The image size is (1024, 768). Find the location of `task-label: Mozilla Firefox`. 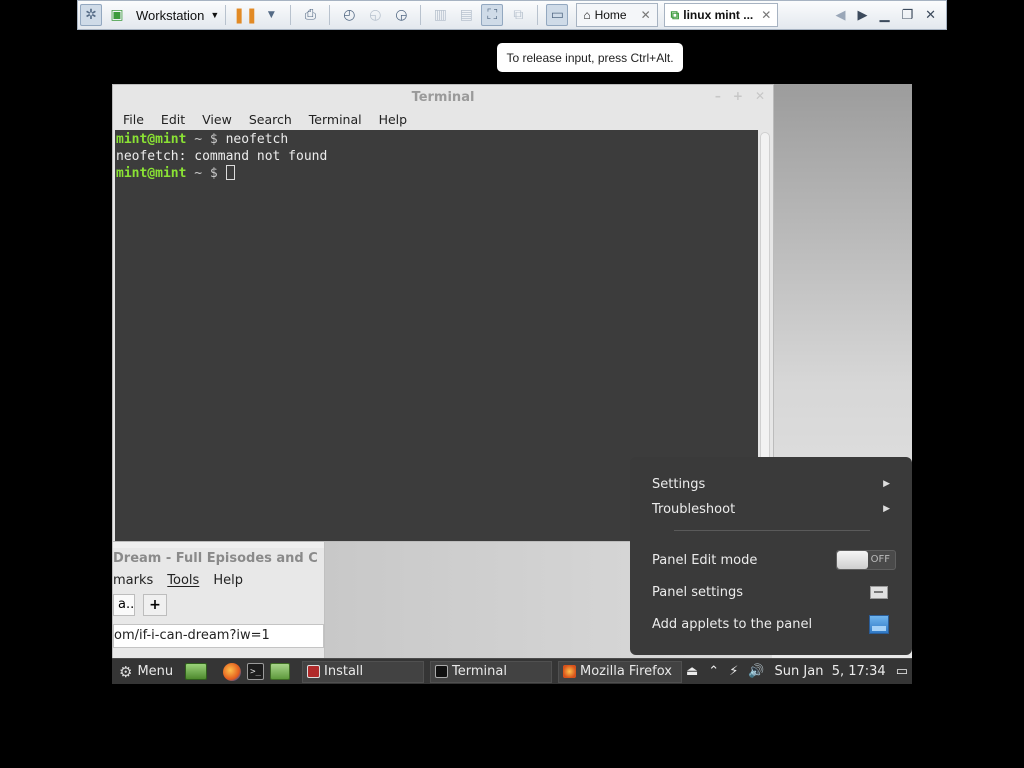

task-label: Mozilla Firefox is located at coordinates (626, 671).